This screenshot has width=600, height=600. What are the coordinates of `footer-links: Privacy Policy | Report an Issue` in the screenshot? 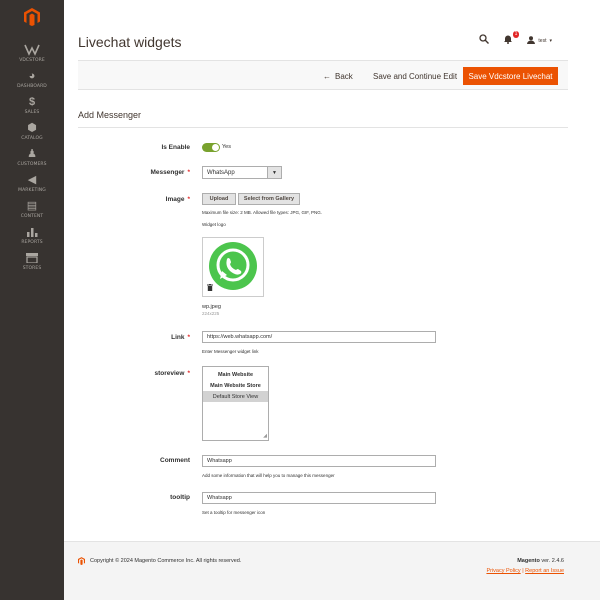 It's located at (525, 571).